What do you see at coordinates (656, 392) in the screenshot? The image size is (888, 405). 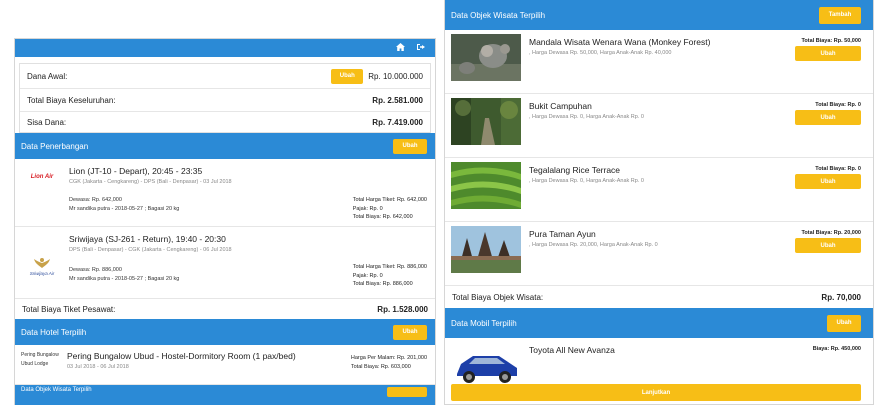 I see `lanjutkan-button: Lanjutkan` at bounding box center [656, 392].